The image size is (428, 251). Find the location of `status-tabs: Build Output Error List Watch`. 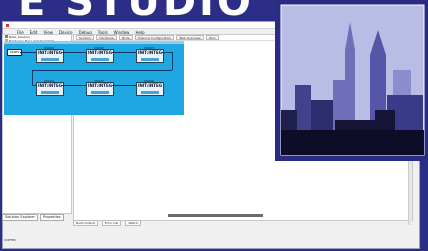

status-tabs: Build Output Error List Watch is located at coordinates (242, 222).